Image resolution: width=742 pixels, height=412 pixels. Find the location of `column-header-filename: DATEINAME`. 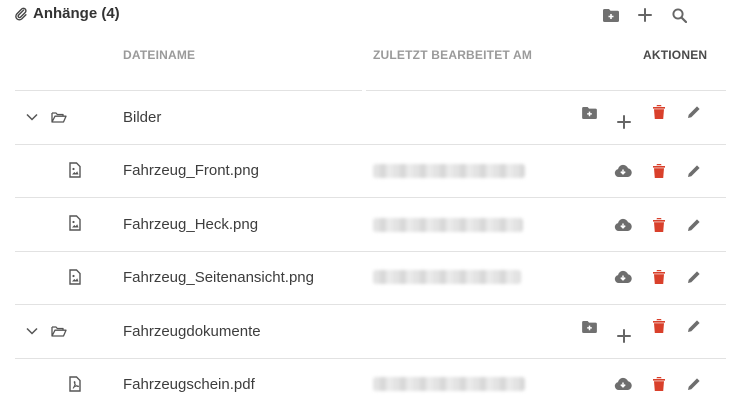

column-header-filename: DATEINAME is located at coordinates (159, 55).